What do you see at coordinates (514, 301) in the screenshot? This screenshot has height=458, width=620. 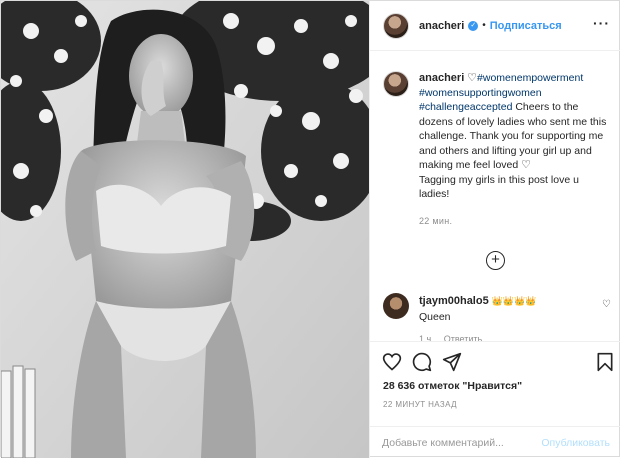 I see `crown-emojis: 👑👑👑👑` at bounding box center [514, 301].